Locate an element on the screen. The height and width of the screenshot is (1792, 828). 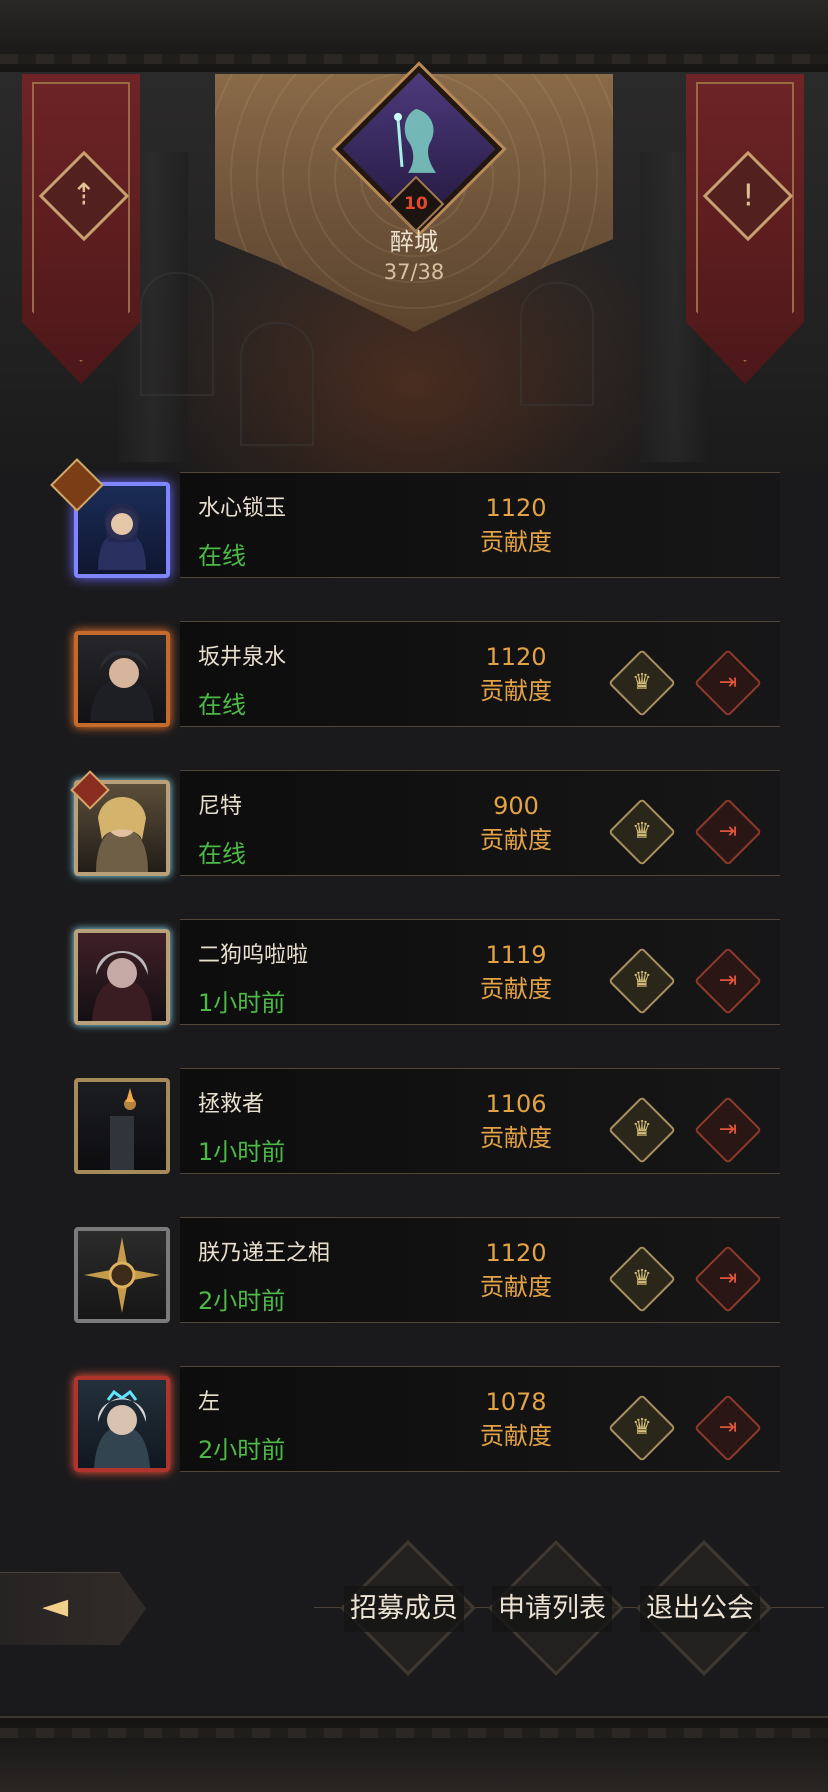
member-row: 拯救者 1小时前 1106 贡献度 ♛ ⇥ is located at coordinates (414, 1130).